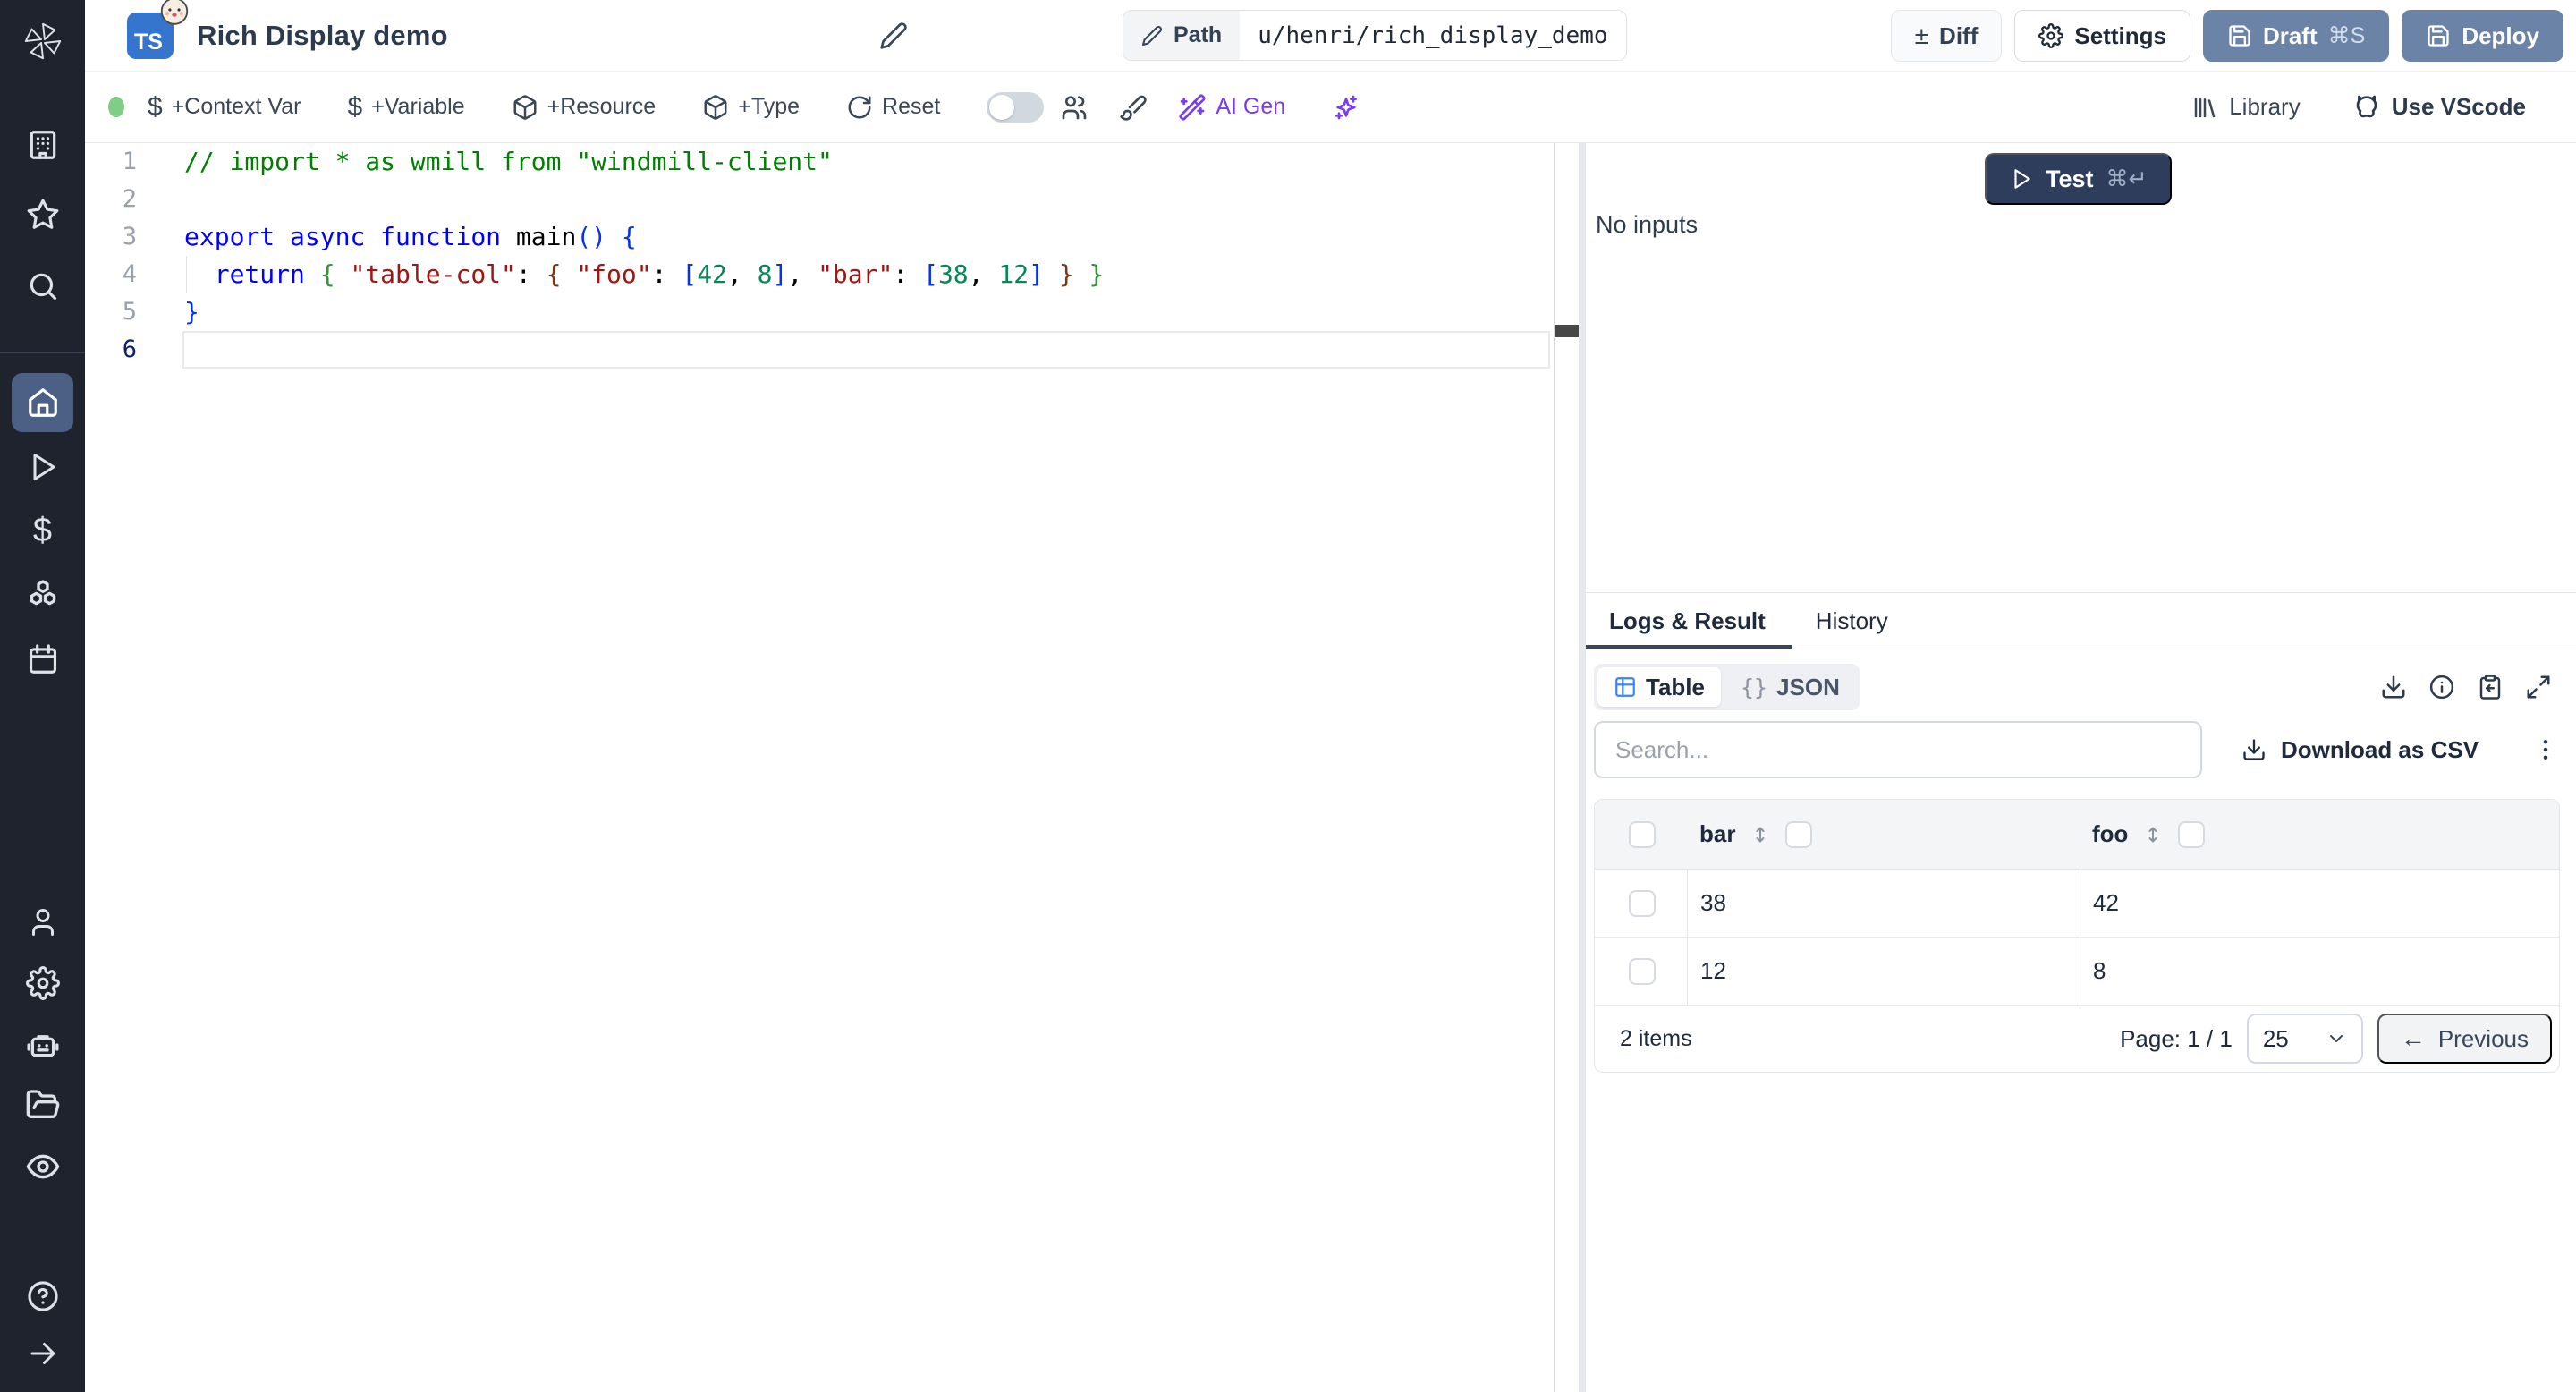  What do you see at coordinates (2483, 1038) in the screenshot?
I see `previous-label: Previous` at bounding box center [2483, 1038].